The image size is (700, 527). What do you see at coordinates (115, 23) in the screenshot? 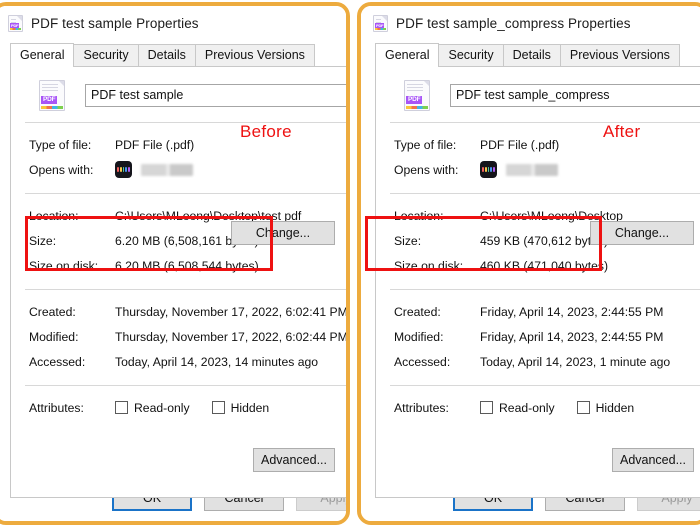
I see `window-title: PDF test sample Properties` at bounding box center [115, 23].